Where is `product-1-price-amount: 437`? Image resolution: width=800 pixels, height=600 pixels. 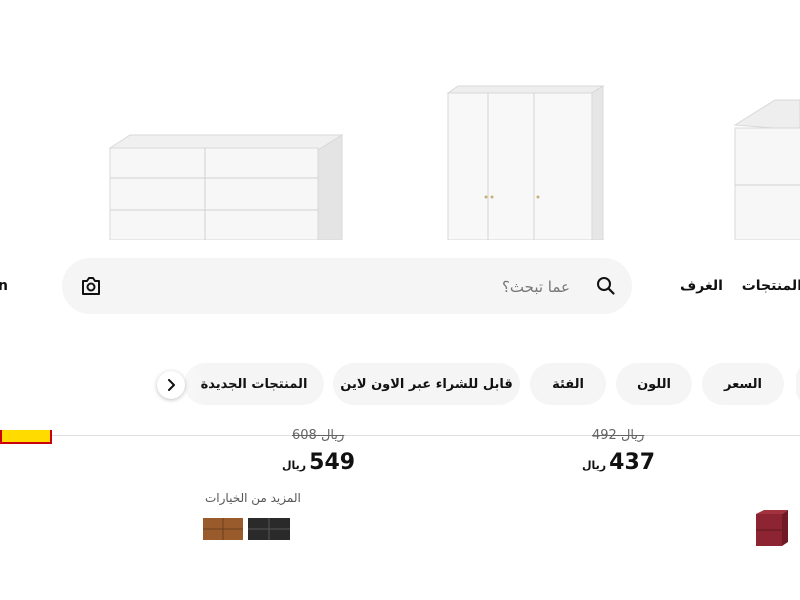
product-1-price-amount: 437 is located at coordinates (632, 462).